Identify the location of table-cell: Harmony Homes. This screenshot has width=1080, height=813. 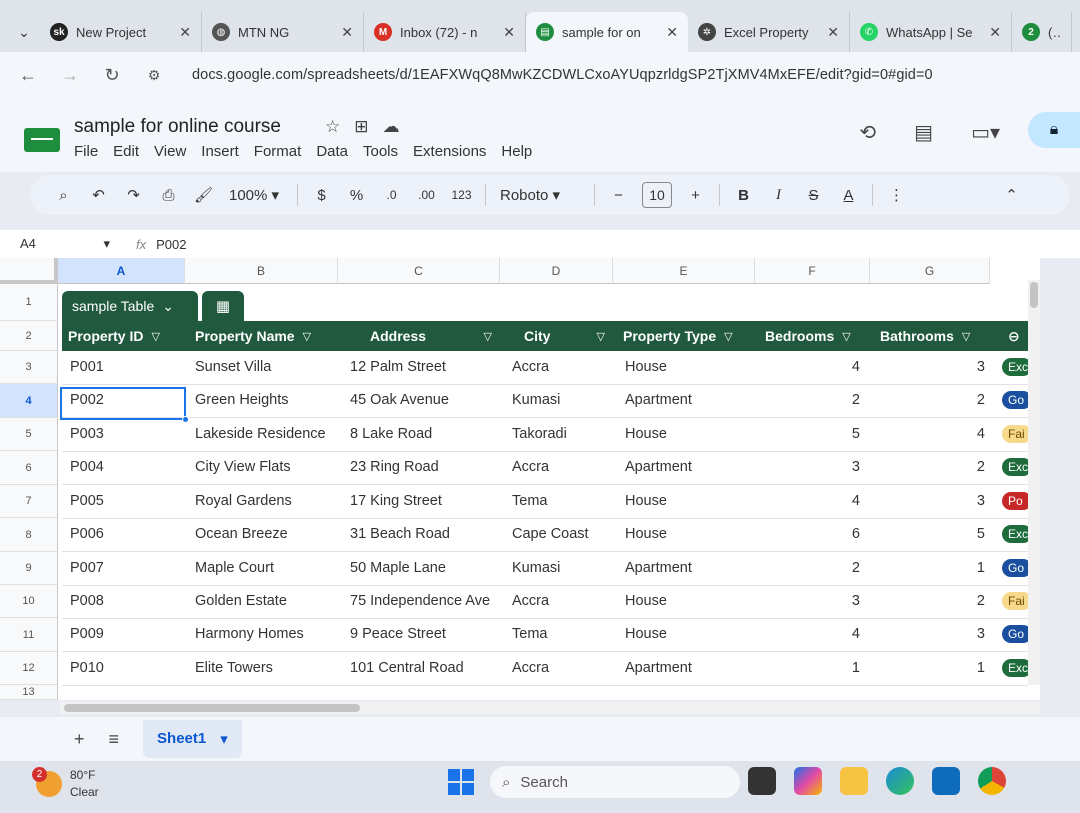
(269, 634).